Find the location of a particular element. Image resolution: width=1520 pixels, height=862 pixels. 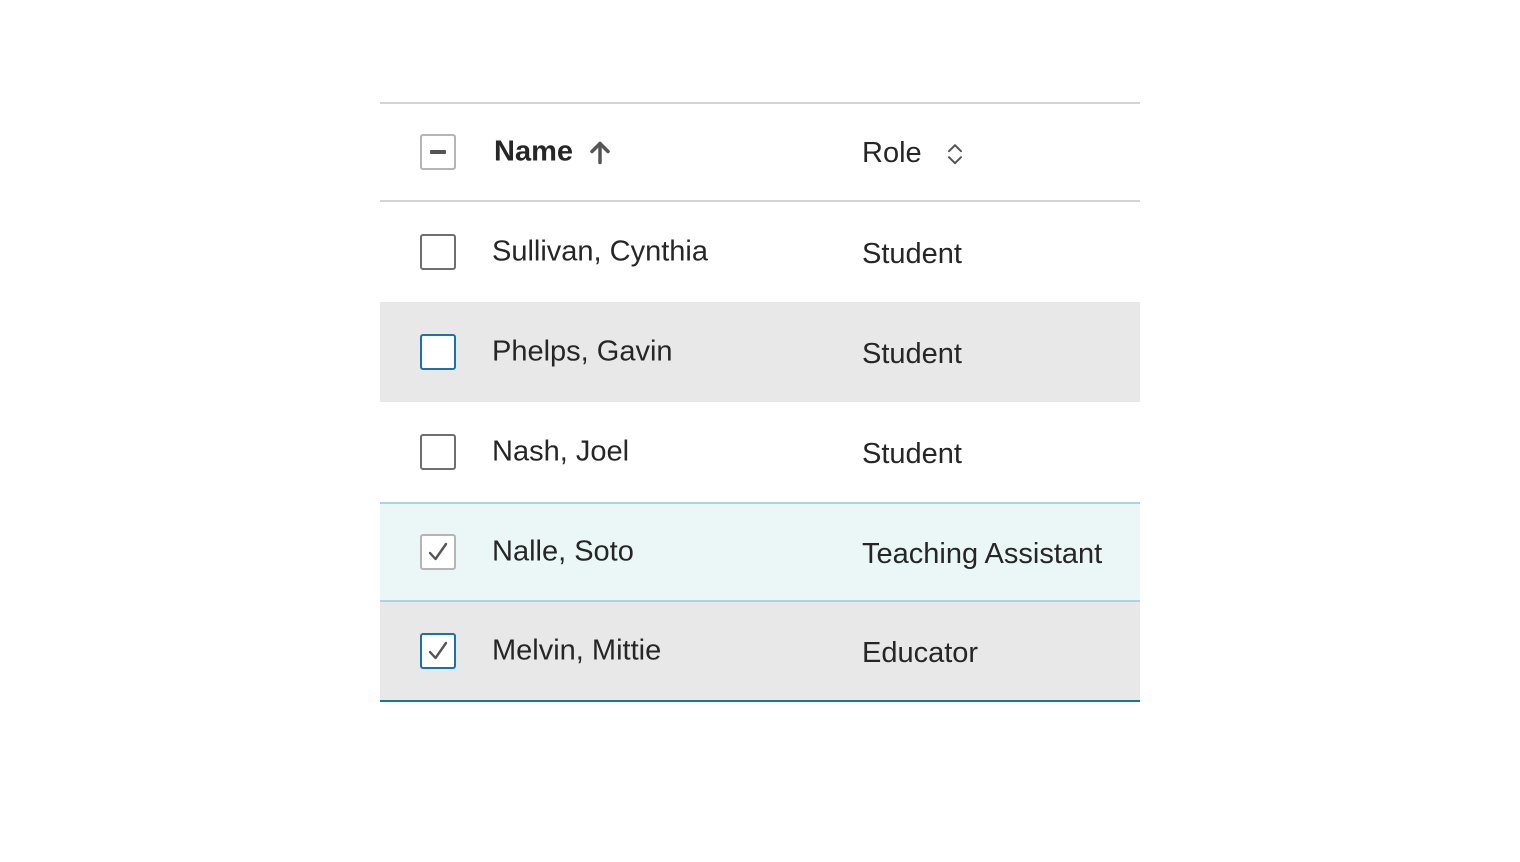

arrow-up-icon is located at coordinates (600, 152).